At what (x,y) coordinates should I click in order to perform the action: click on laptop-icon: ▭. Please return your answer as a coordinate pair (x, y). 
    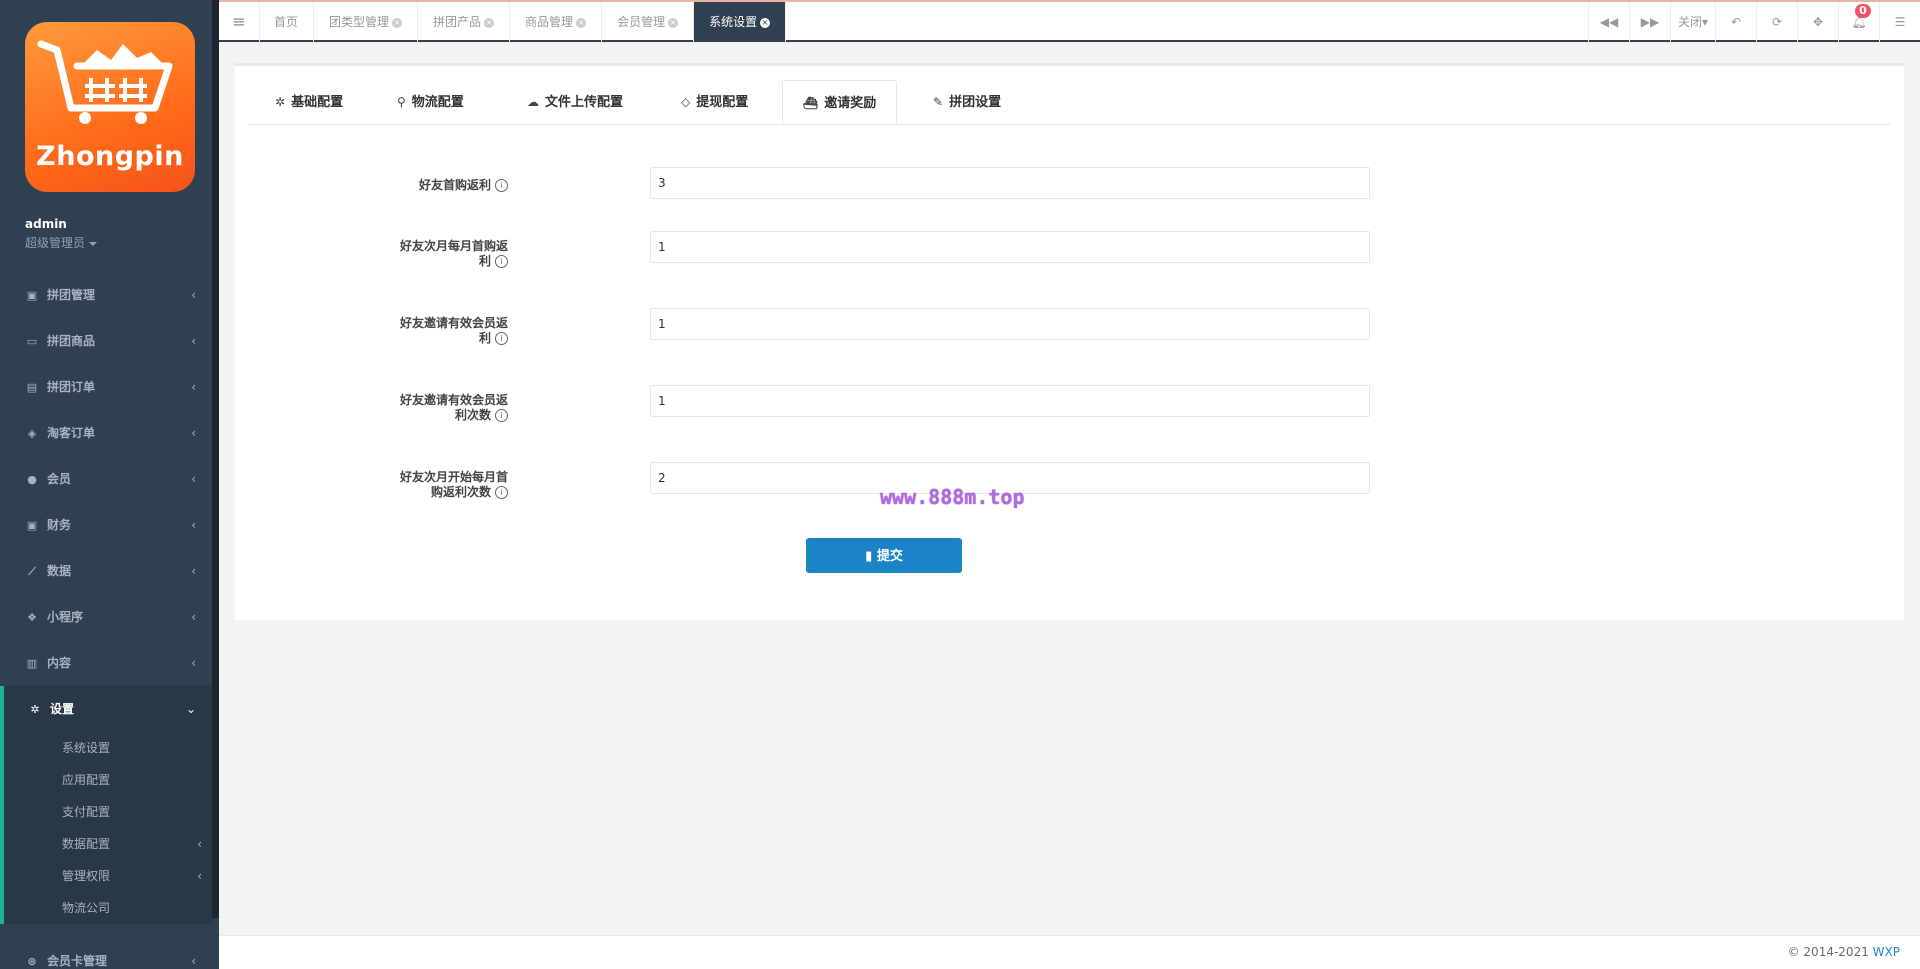
    Looking at the image, I should click on (32, 341).